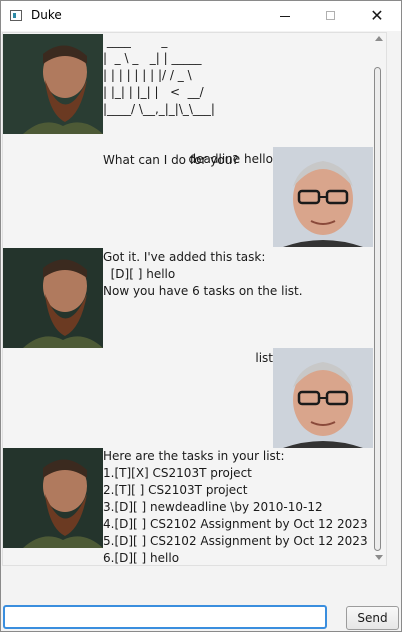 This screenshot has height=632, width=402. What do you see at coordinates (379, 557) in the screenshot?
I see `scroll-down-icon` at bounding box center [379, 557].